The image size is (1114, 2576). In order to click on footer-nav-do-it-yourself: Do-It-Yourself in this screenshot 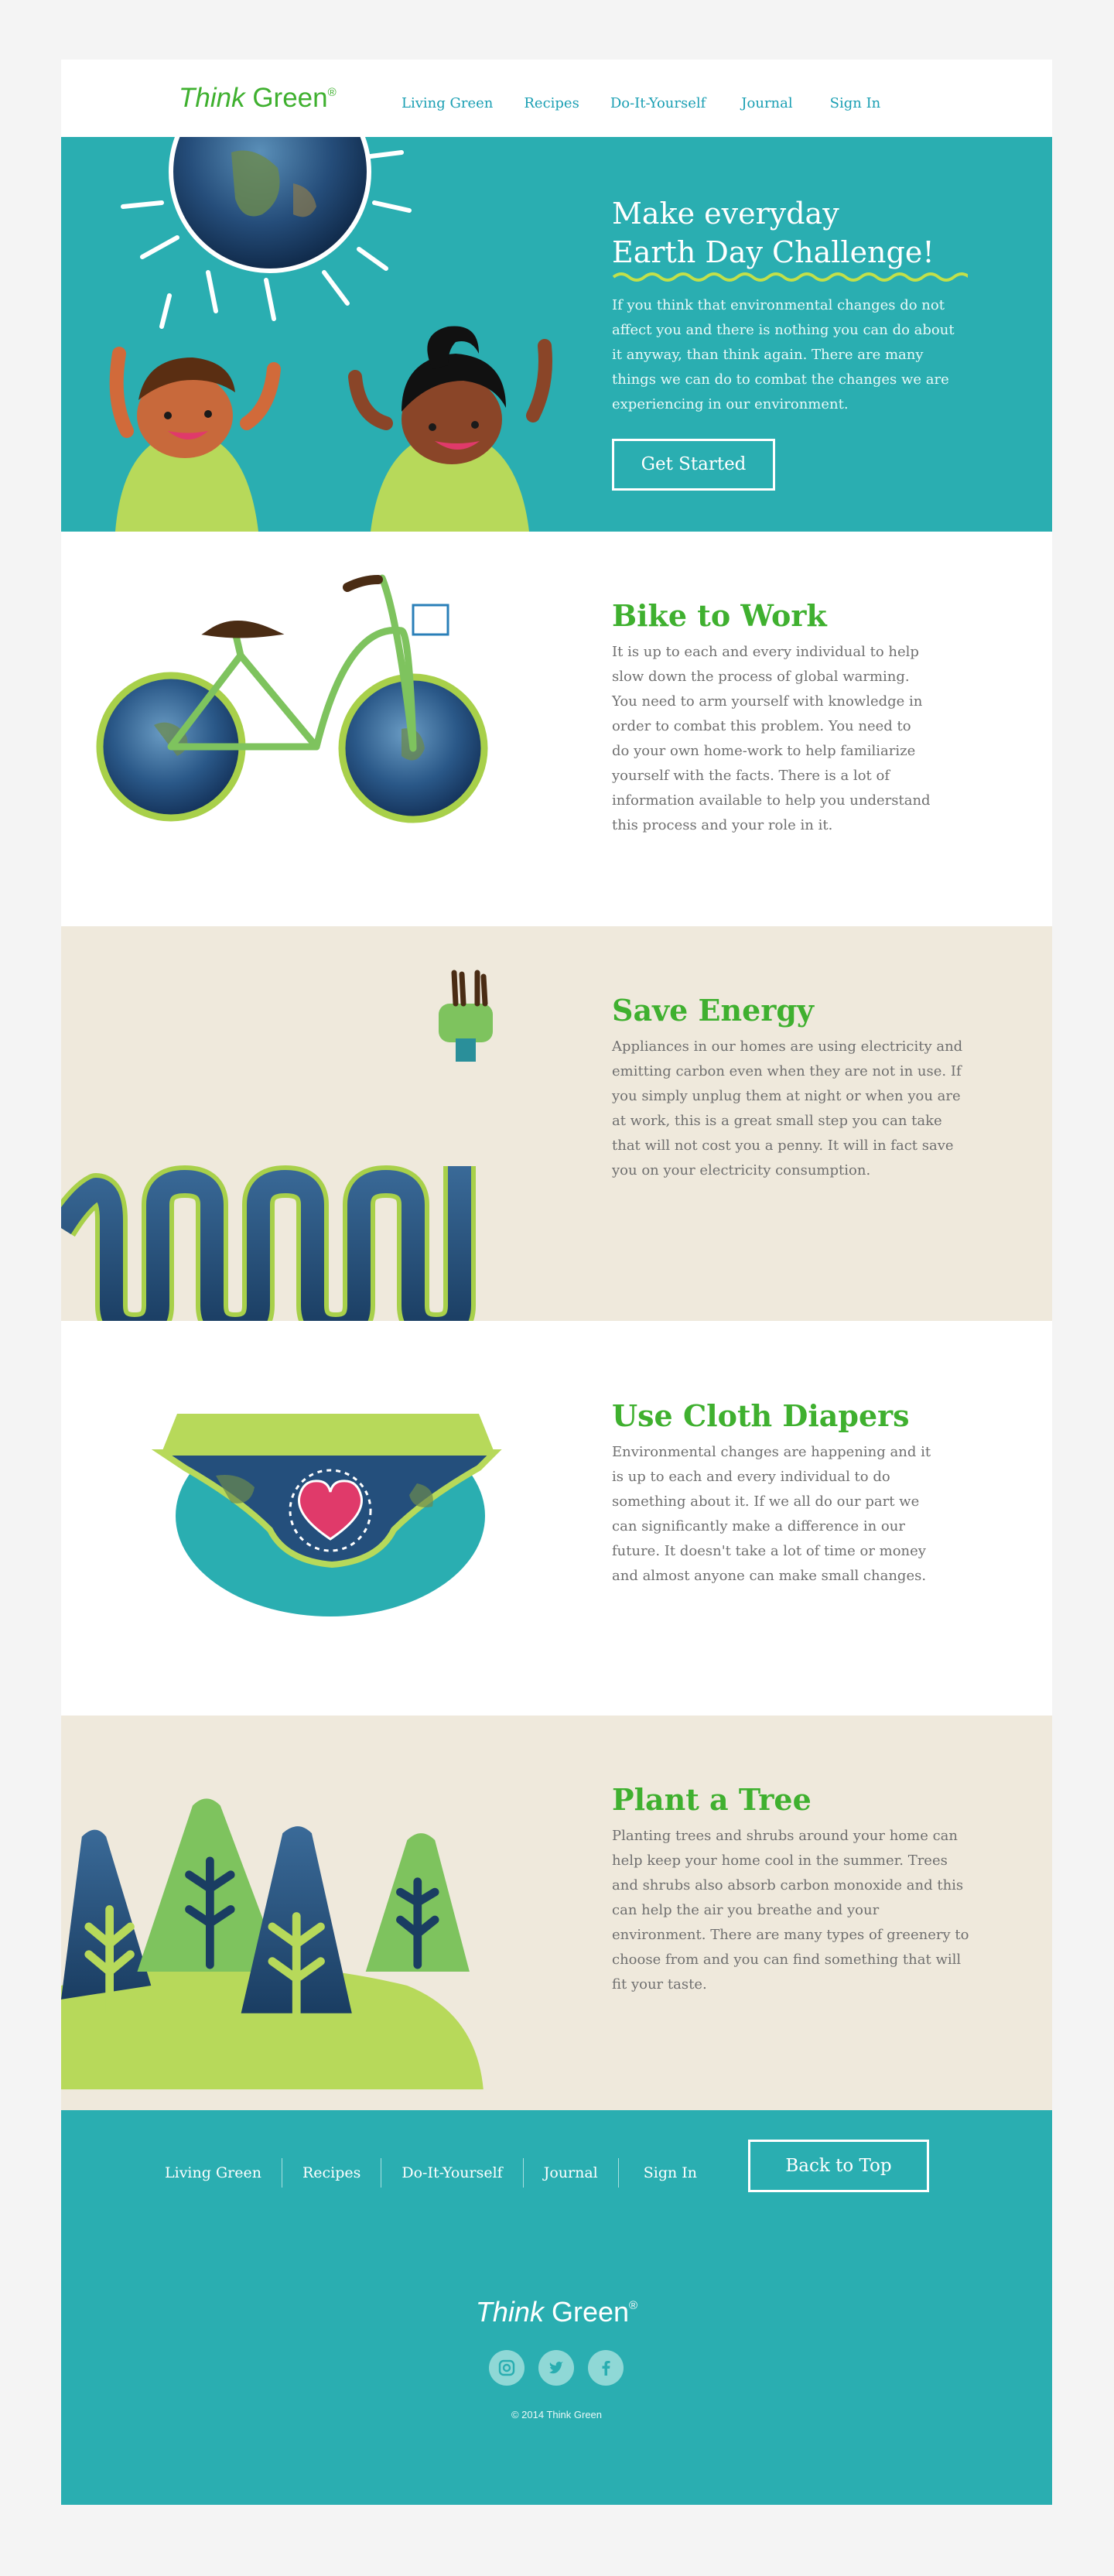, I will do `click(452, 2173)`.